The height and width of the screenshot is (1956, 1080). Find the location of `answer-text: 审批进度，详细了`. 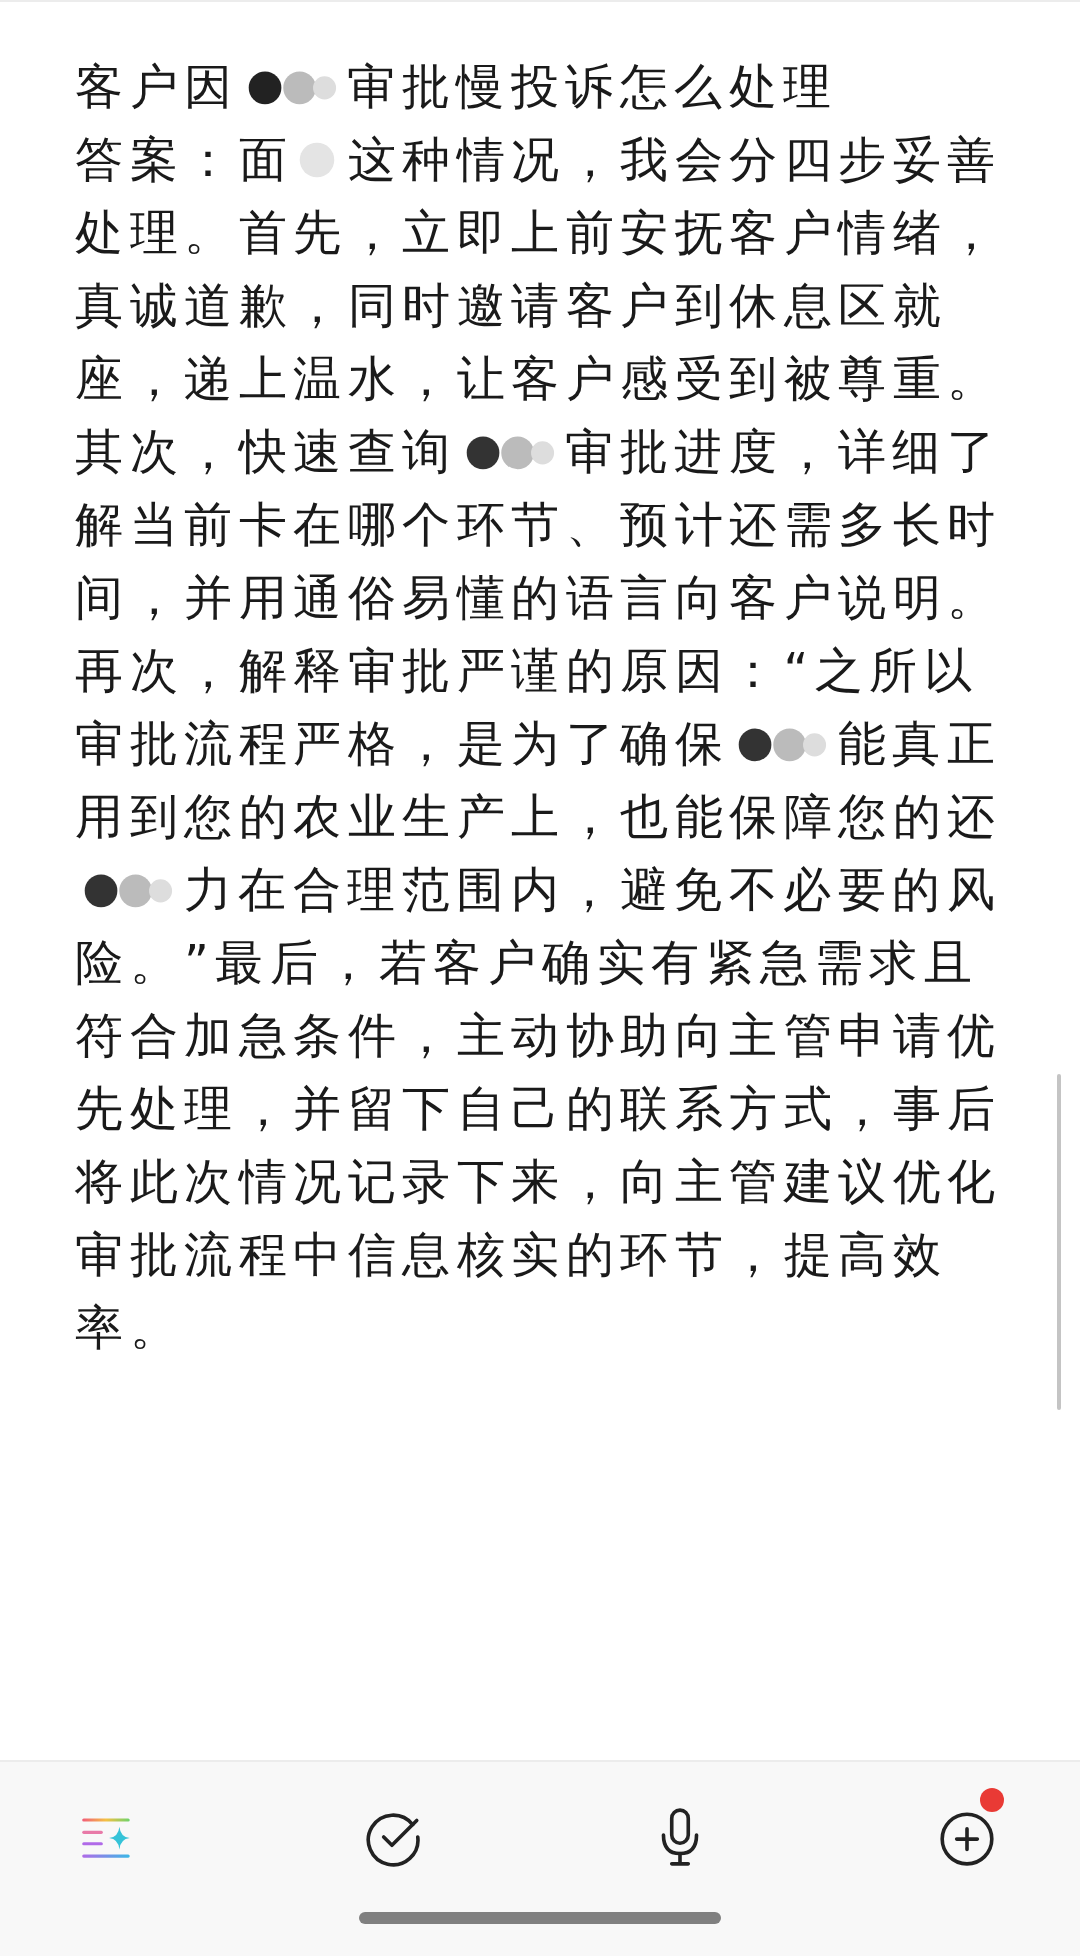

answer-text: 审批进度，详细了 is located at coordinates (783, 451).